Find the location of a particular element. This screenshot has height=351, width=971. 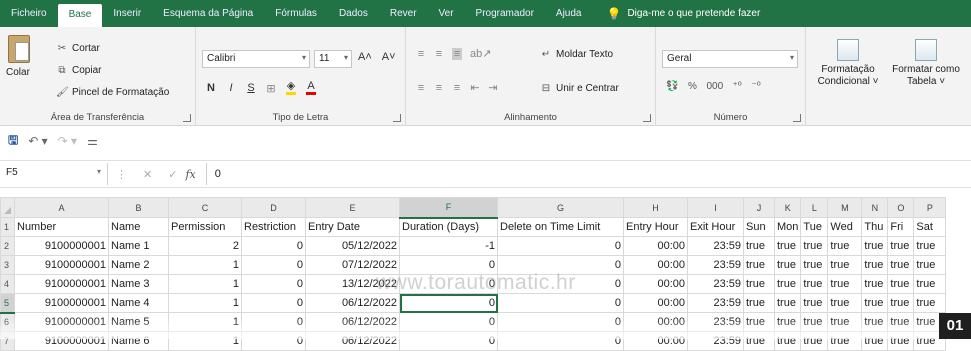

cell: Wed is located at coordinates (845, 227).